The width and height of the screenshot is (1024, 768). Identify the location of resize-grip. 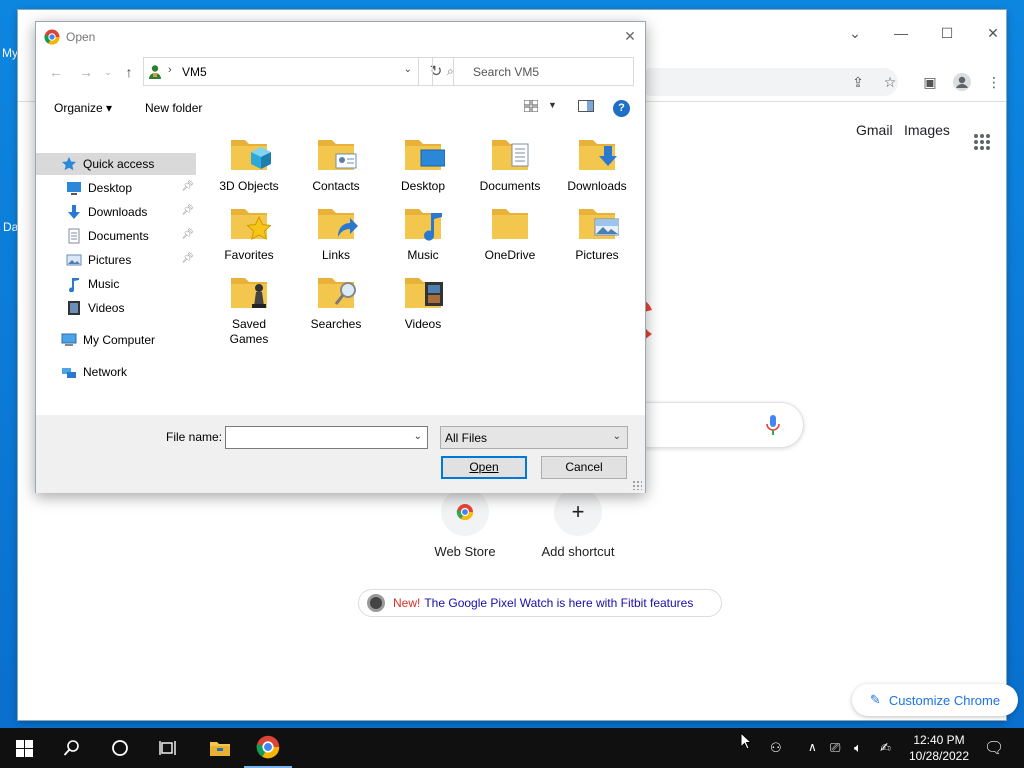
(637, 485).